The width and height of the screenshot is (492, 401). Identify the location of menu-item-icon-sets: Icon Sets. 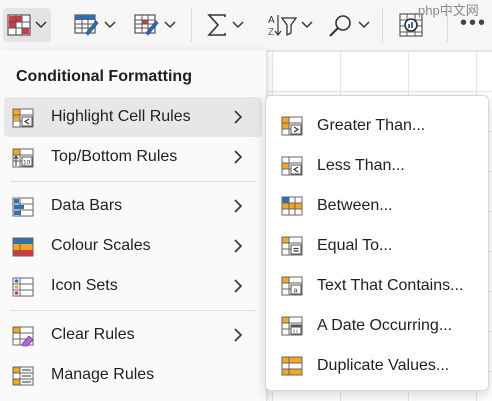
(133, 286).